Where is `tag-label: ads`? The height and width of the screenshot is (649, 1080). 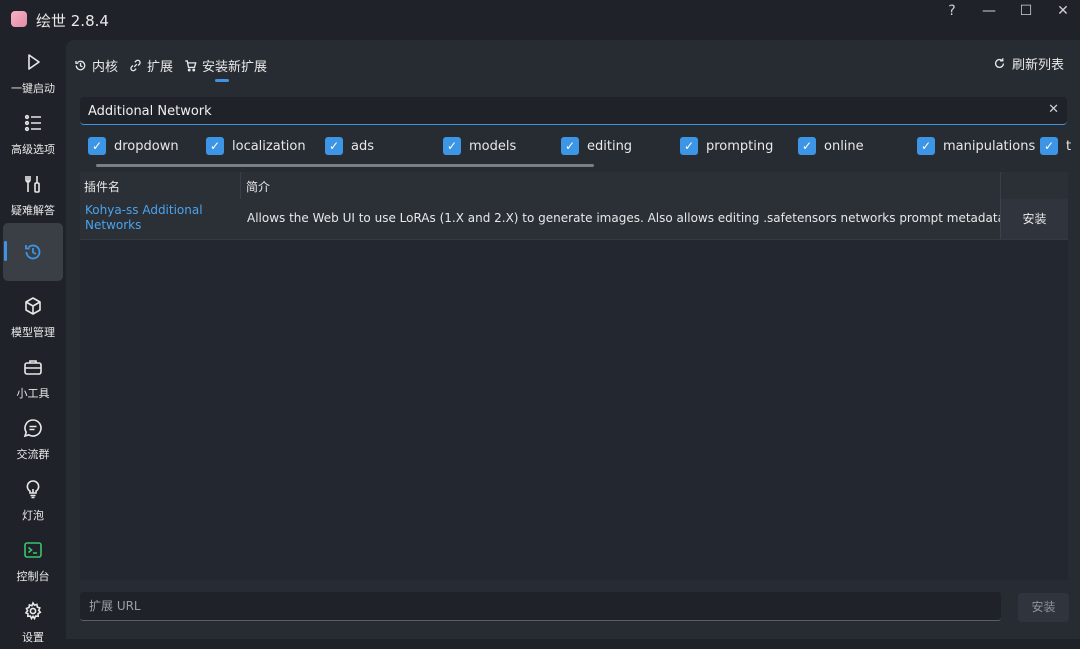 tag-label: ads is located at coordinates (362, 146).